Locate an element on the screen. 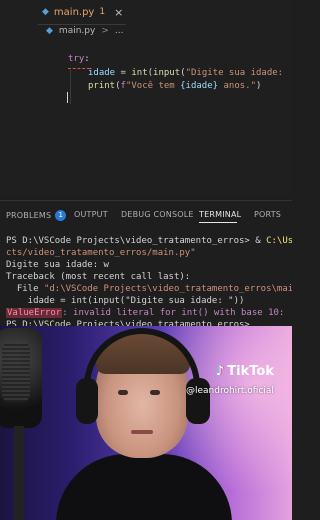 Image resolution: width=320 pixels, height=520 pixels. fstring-var: {idade} is located at coordinates (199, 86).